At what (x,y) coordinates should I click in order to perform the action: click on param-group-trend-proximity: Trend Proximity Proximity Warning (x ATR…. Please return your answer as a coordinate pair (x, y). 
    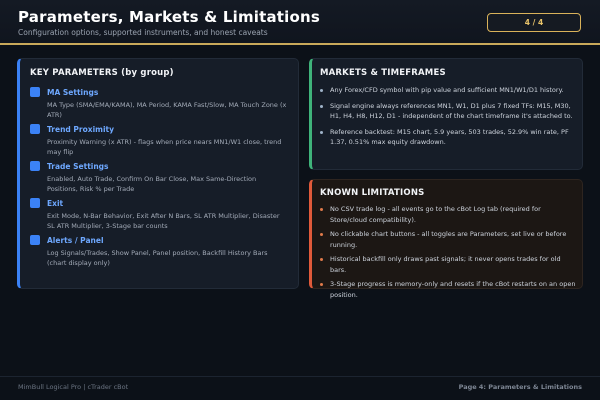
    Looking at the image, I should click on (159, 140).